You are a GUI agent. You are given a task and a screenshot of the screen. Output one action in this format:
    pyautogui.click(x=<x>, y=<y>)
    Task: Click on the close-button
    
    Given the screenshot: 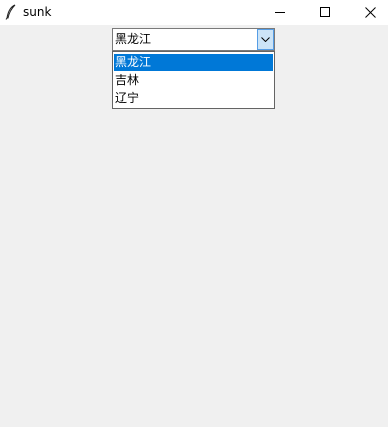 What is the action you would take?
    pyautogui.click(x=368, y=12)
    